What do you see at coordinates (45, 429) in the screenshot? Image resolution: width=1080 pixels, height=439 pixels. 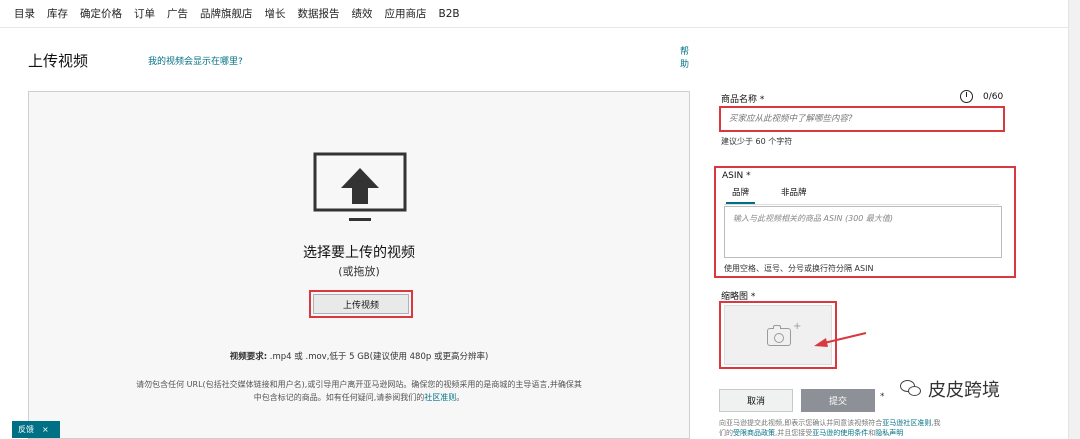 I see `close-icon: ×` at bounding box center [45, 429].